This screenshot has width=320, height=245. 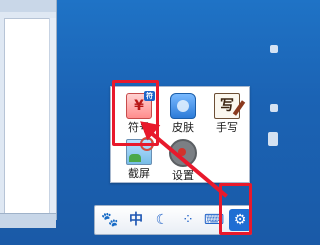 I want to click on desktop-edge, so click(x=270, y=122).